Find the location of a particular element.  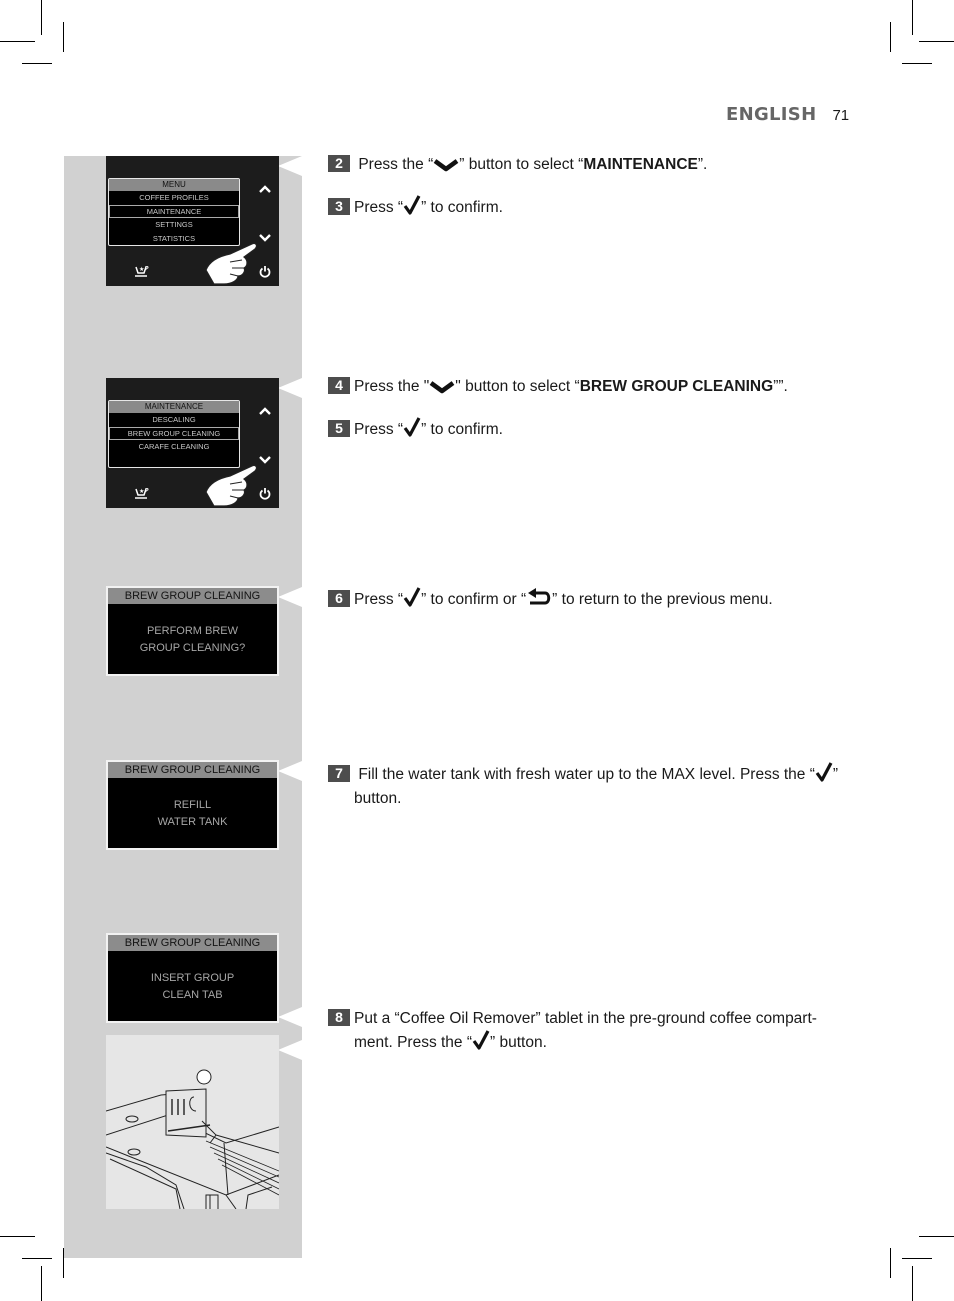

message-line: REFILL is located at coordinates (192, 805).